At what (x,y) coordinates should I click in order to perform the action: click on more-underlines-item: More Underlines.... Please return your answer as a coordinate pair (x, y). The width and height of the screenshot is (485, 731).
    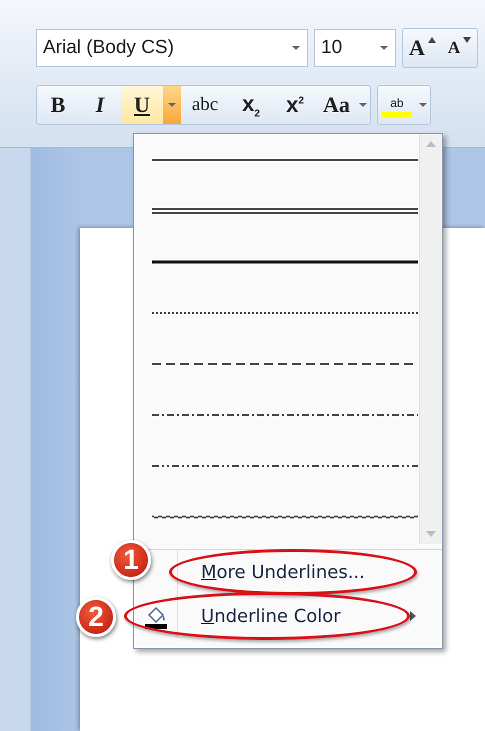
    Looking at the image, I should click on (283, 572).